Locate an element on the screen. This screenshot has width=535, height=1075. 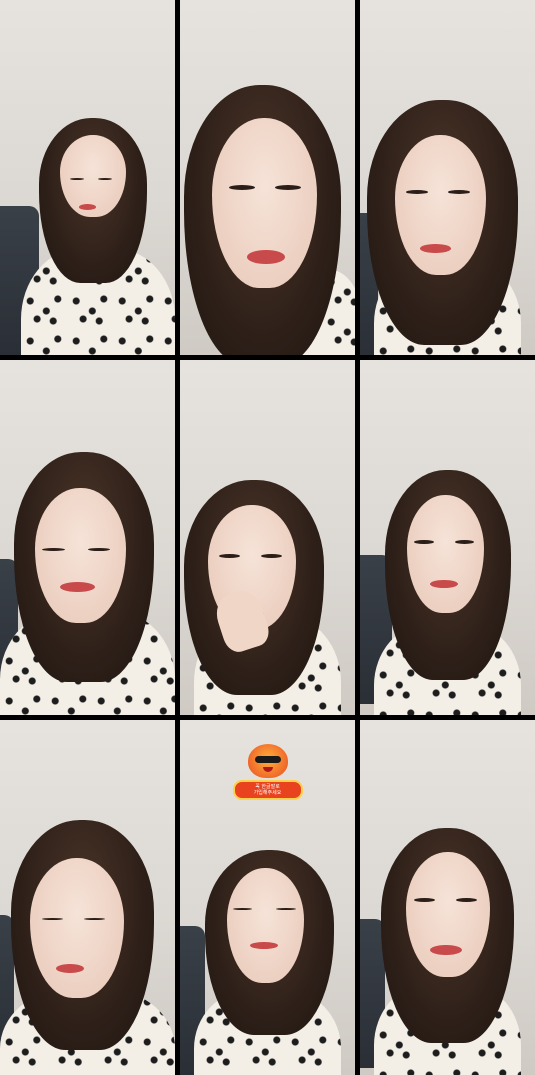
mascot-sunglasses-icon is located at coordinates (267, 761).